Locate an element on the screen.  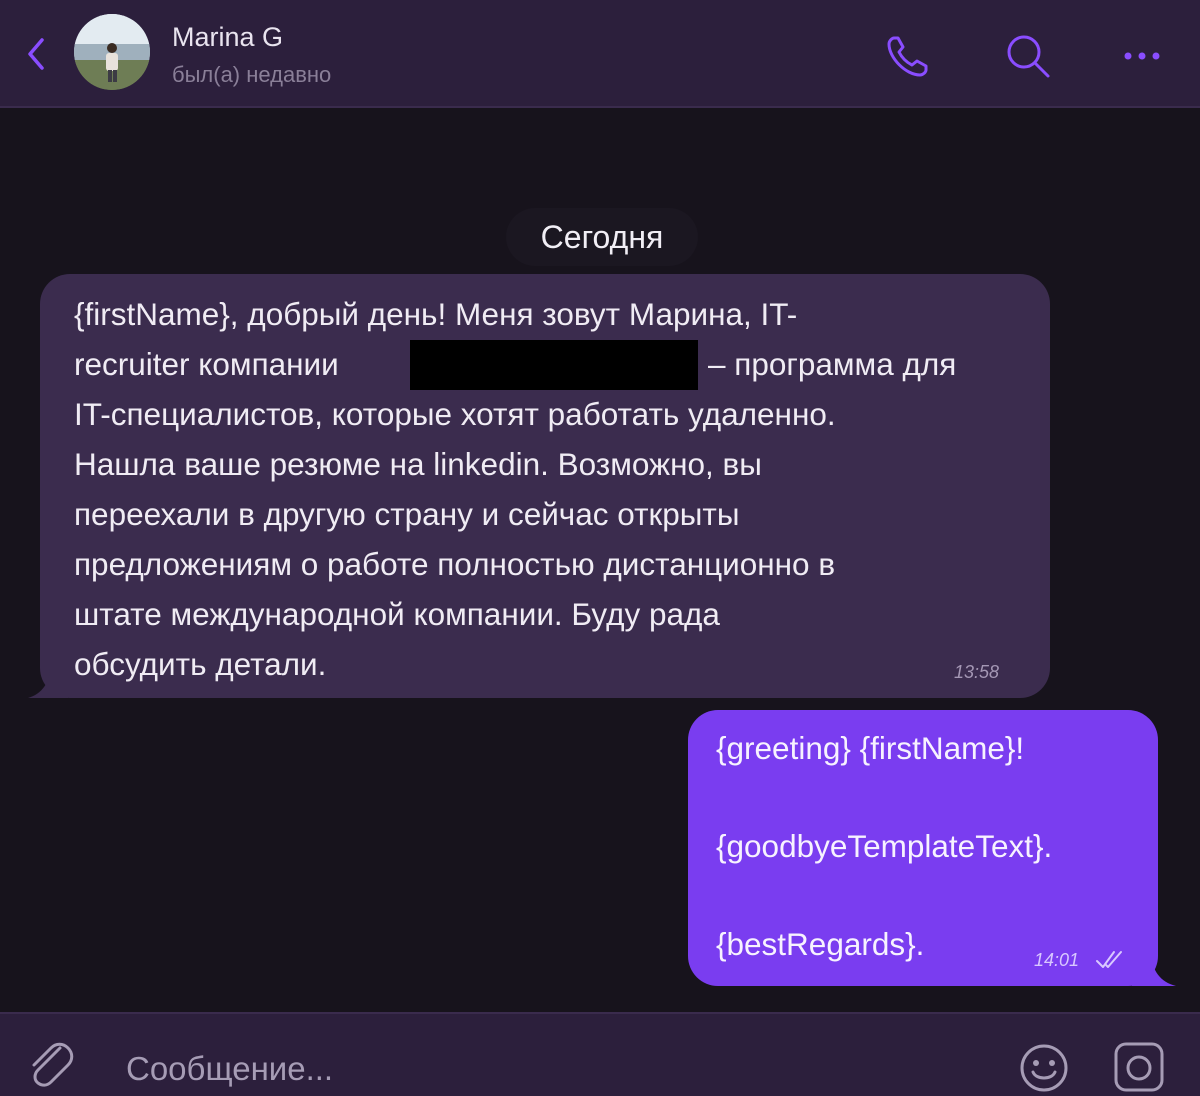
emoji-icon is located at coordinates (1044, 1068).